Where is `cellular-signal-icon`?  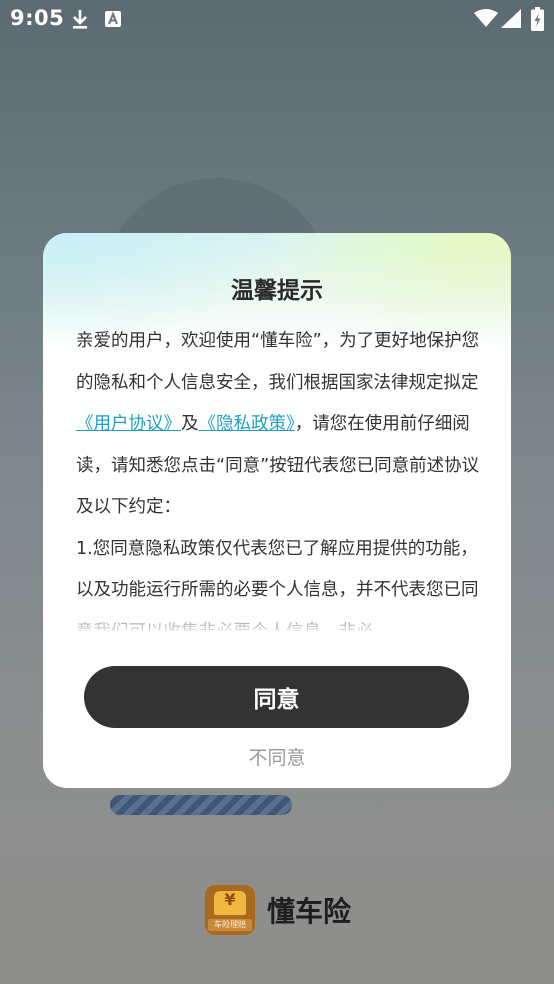
cellular-signal-icon is located at coordinates (511, 20).